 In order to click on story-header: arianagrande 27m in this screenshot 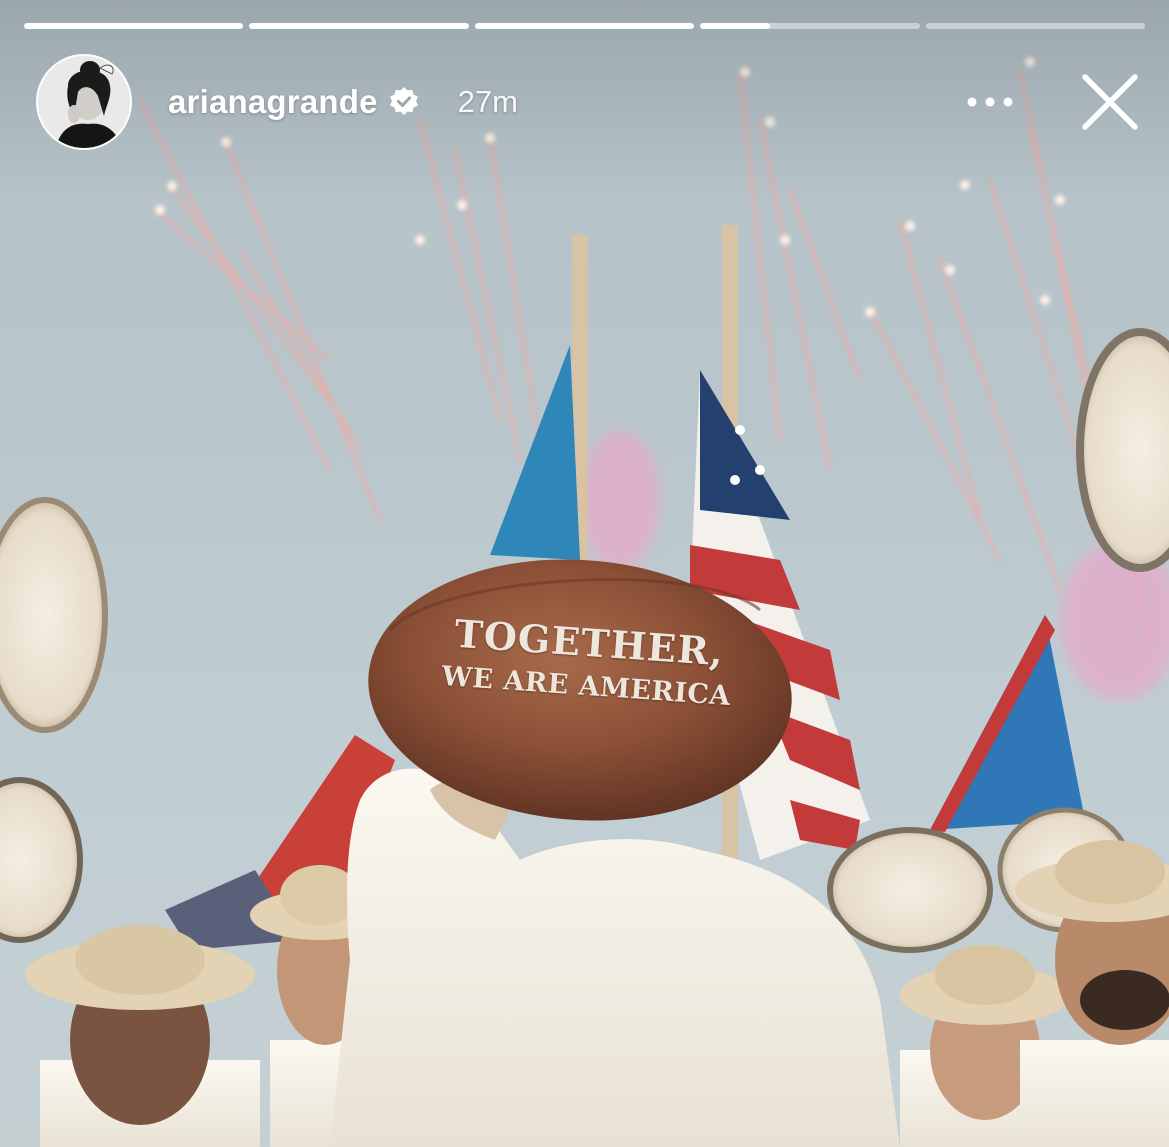, I will do `click(277, 102)`.